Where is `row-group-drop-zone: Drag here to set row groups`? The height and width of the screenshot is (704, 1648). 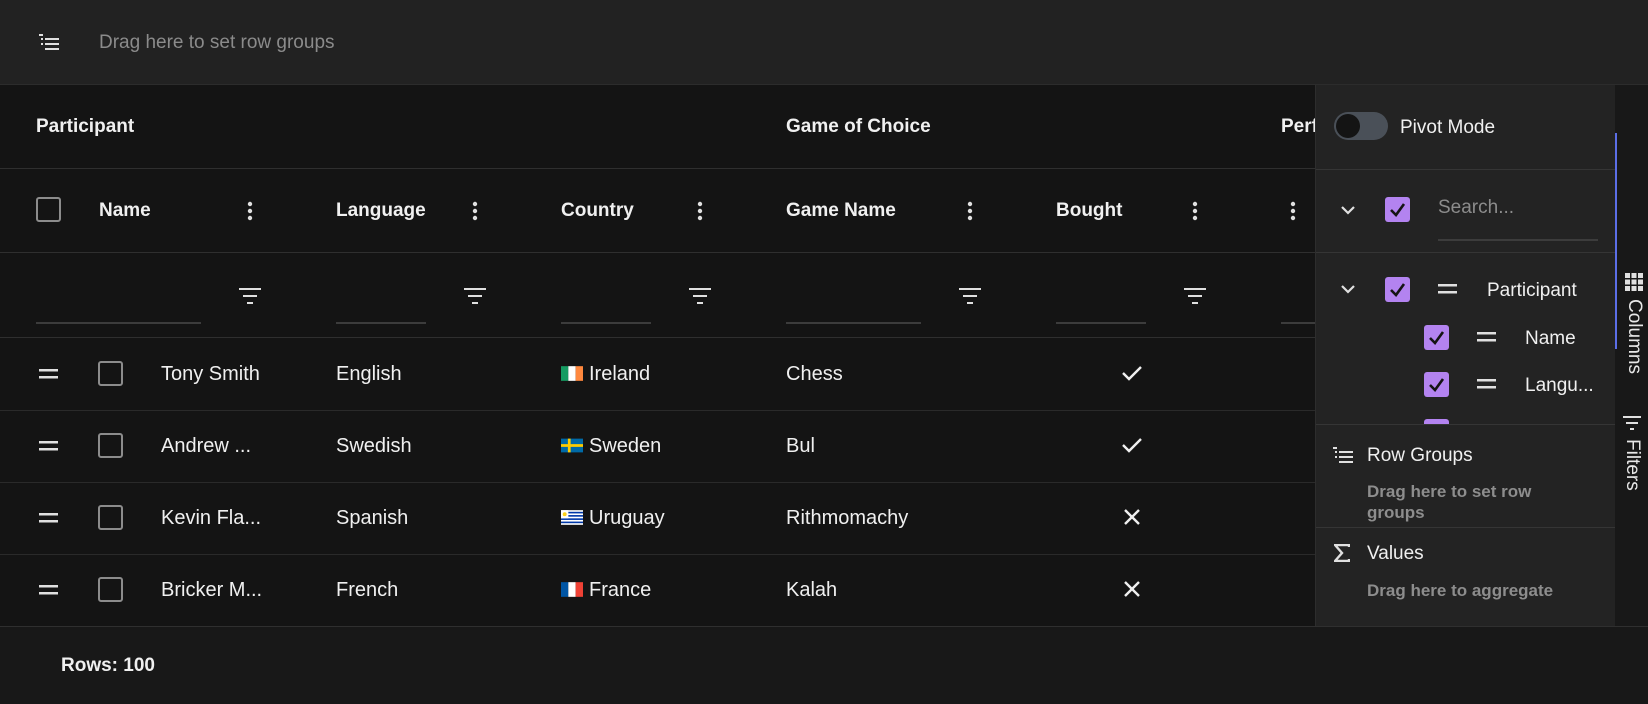 row-group-drop-zone: Drag here to set row groups is located at coordinates (824, 42).